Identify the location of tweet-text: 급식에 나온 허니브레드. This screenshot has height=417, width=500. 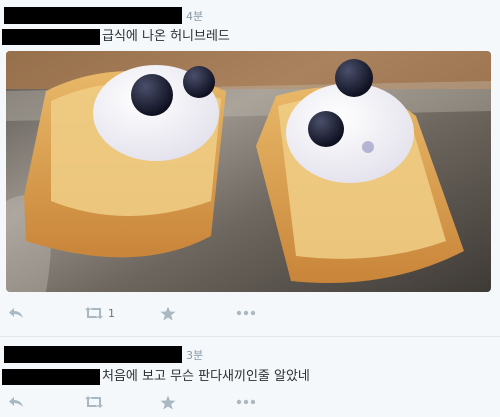
(116, 35).